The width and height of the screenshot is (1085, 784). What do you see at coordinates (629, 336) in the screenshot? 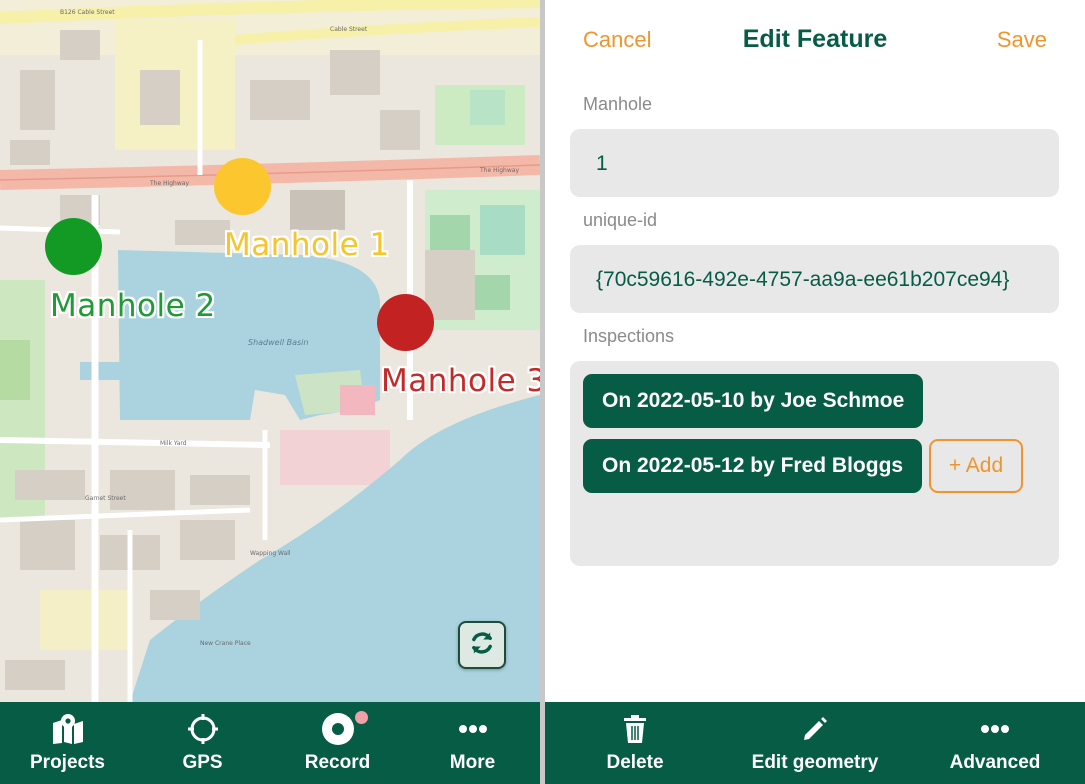
I see `inspections-field-label: Inspections` at bounding box center [629, 336].